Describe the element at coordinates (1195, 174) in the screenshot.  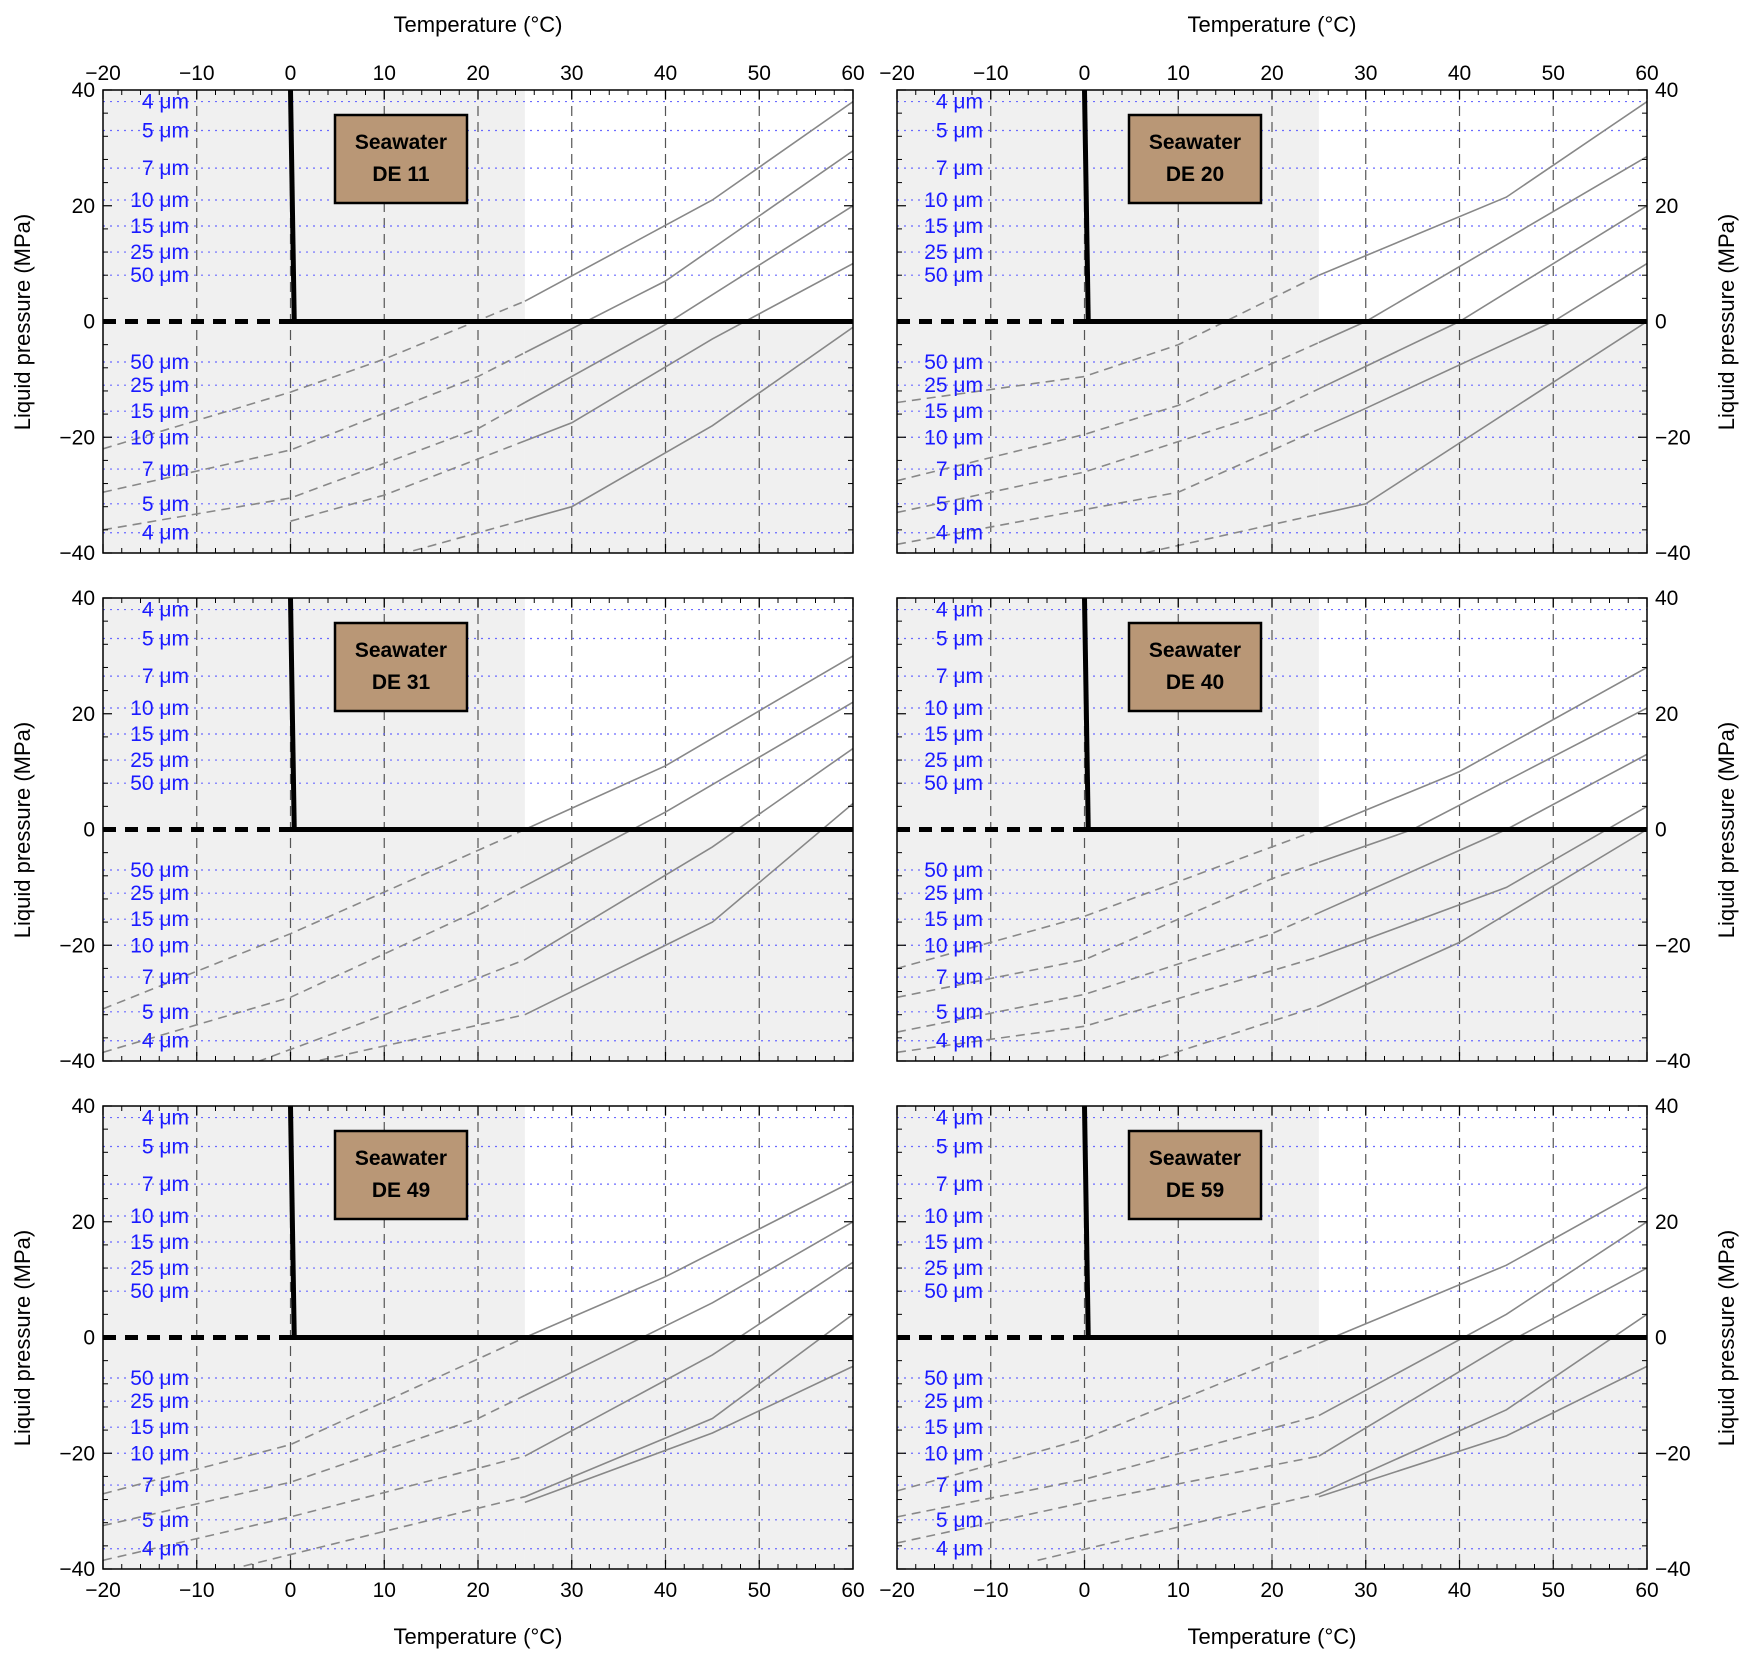
I see `badge-line2: DE 20` at that location.